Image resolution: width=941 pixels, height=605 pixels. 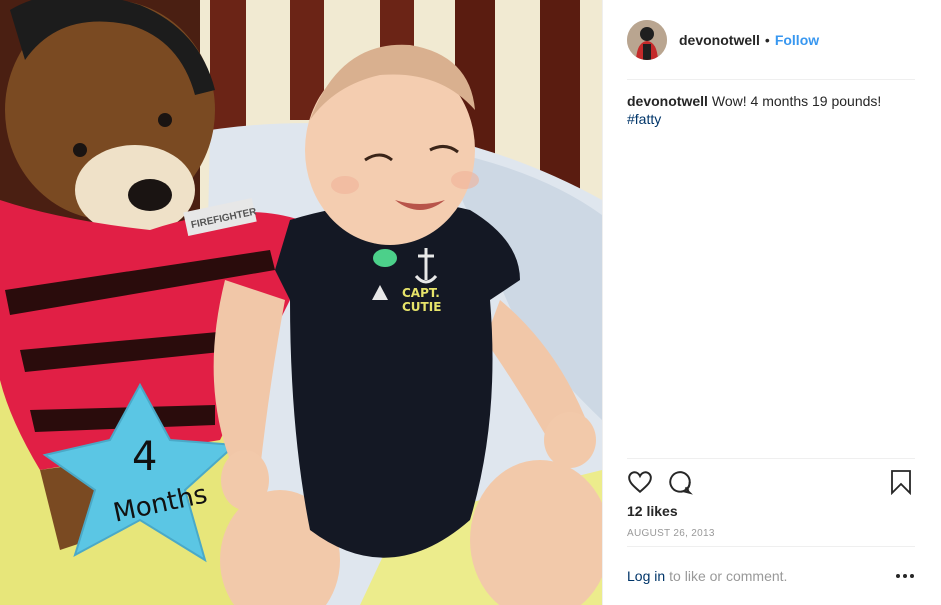 I want to click on caption-text: Wow! 4 months 19 pounds!, so click(x=796, y=101).